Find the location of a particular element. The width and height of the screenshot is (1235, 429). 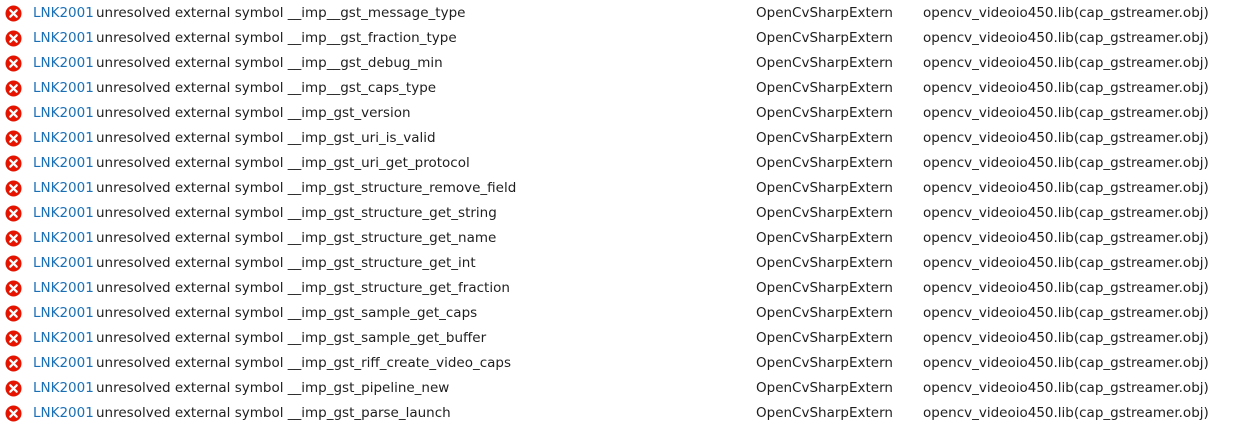

error-row-partial is located at coordinates (617, 427).